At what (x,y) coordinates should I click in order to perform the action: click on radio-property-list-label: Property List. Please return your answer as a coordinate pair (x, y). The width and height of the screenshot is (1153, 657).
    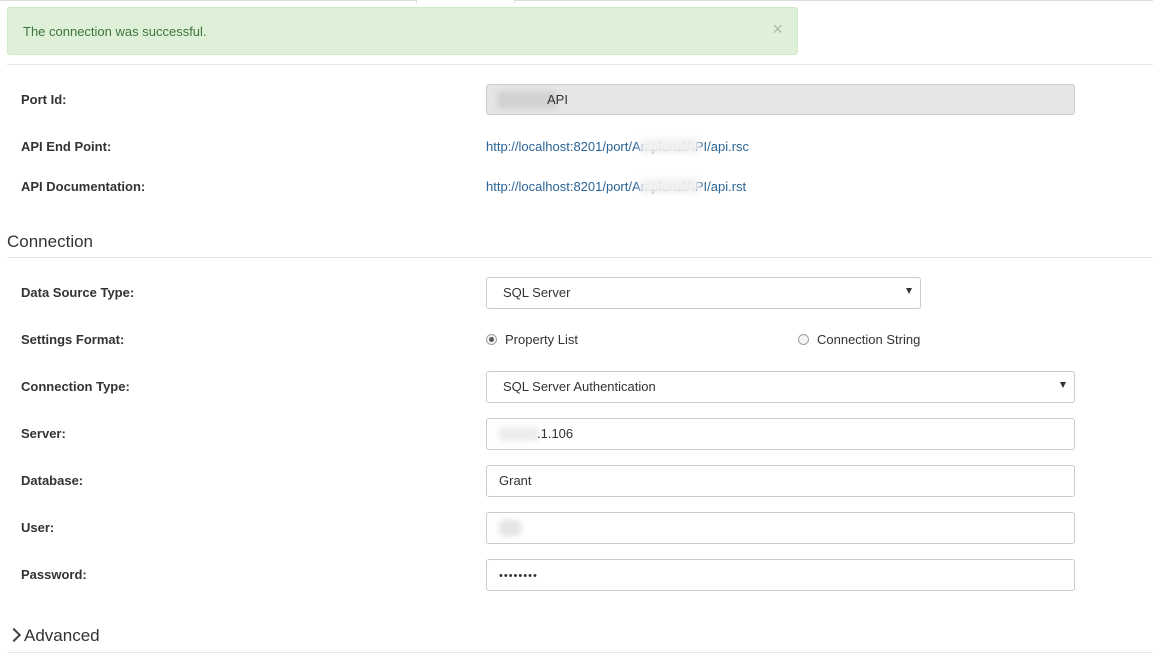
    Looking at the image, I should click on (541, 339).